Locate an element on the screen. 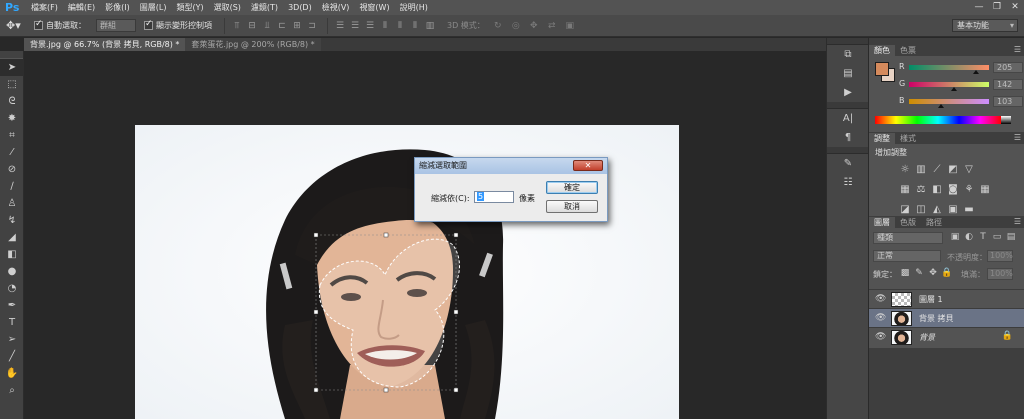  toolbar-grip is located at coordinates (11, 55).